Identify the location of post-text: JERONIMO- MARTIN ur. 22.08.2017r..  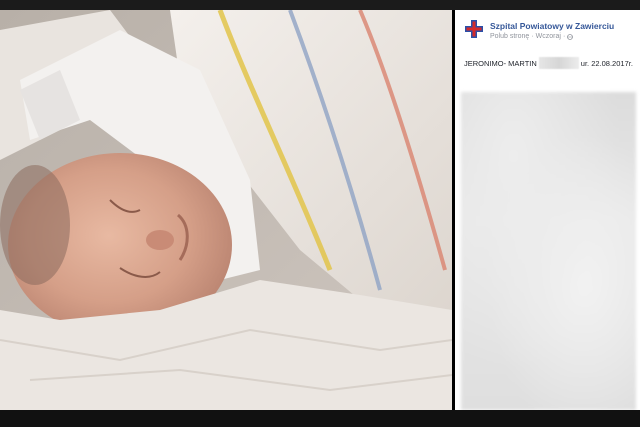
(548, 63).